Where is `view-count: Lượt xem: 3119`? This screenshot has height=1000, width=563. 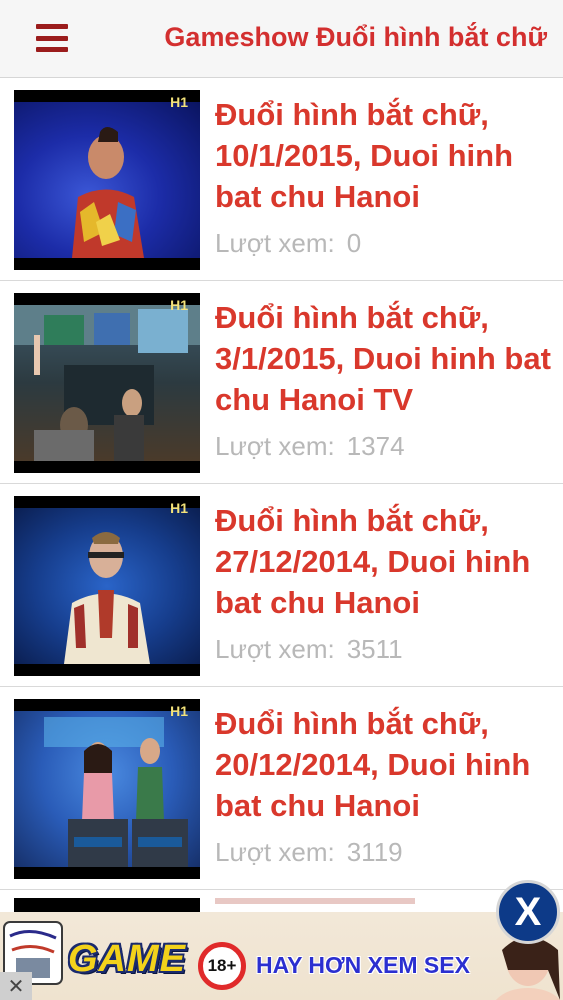 view-count: Lượt xem: 3119 is located at coordinates (309, 852).